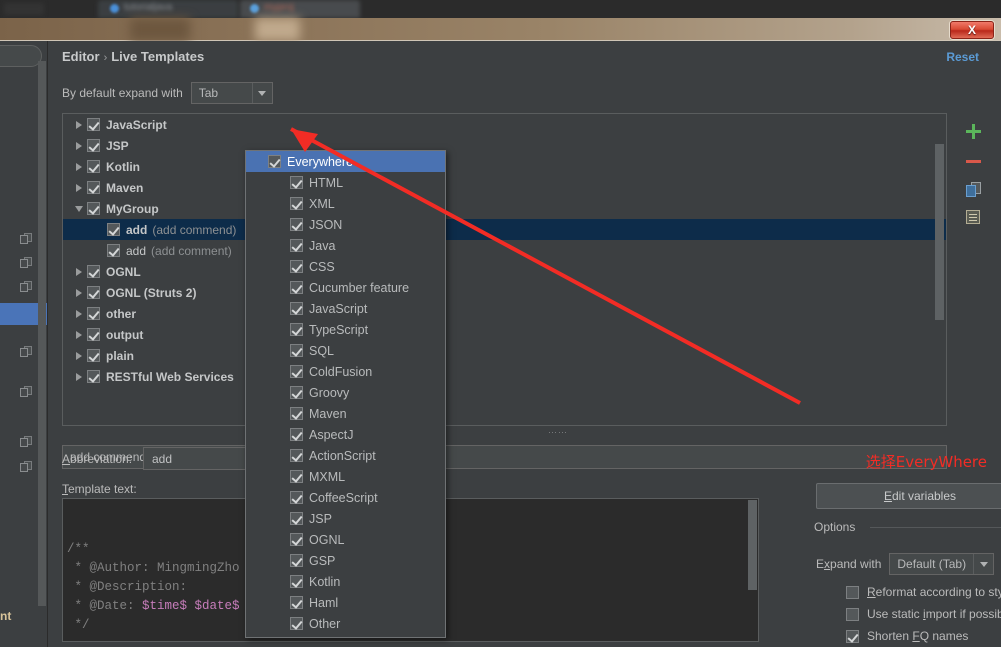  What do you see at coordinates (504, 124) in the screenshot?
I see `tree-row: JavaScript` at bounding box center [504, 124].